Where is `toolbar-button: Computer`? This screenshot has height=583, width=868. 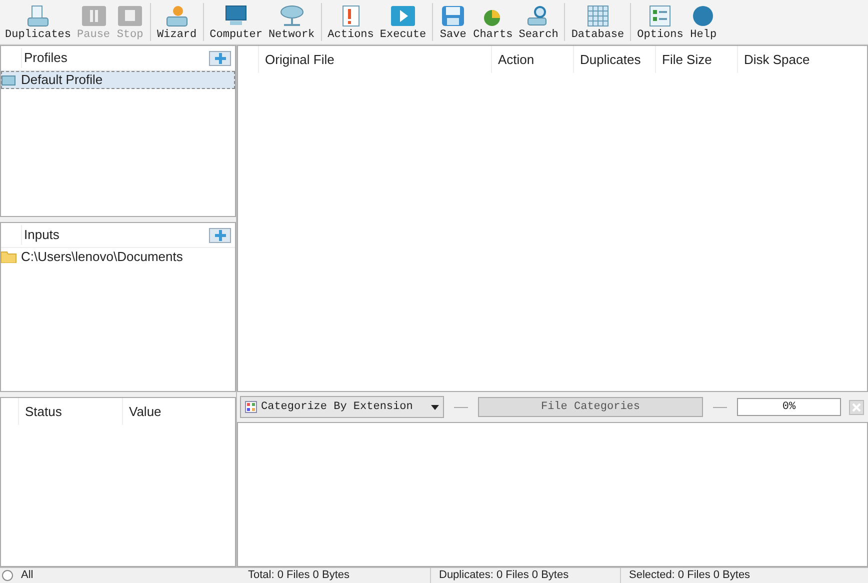 toolbar-button: Computer is located at coordinates (236, 24).